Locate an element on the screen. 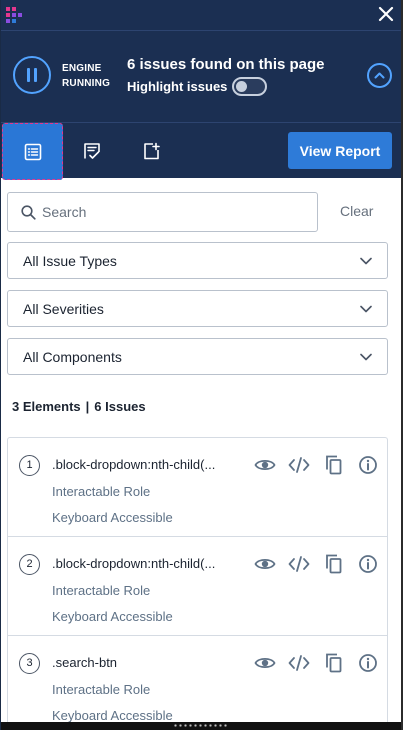  toggle-knob is located at coordinates (241, 86).